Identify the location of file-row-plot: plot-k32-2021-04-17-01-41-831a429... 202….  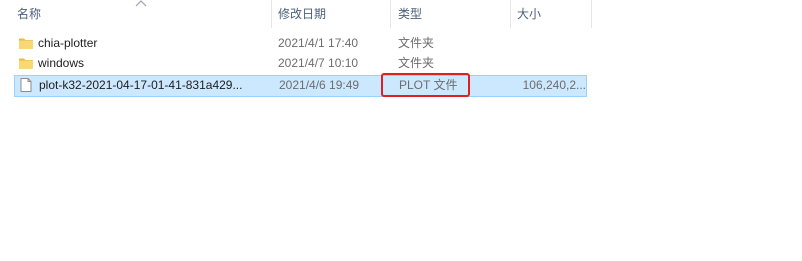
(300, 86).